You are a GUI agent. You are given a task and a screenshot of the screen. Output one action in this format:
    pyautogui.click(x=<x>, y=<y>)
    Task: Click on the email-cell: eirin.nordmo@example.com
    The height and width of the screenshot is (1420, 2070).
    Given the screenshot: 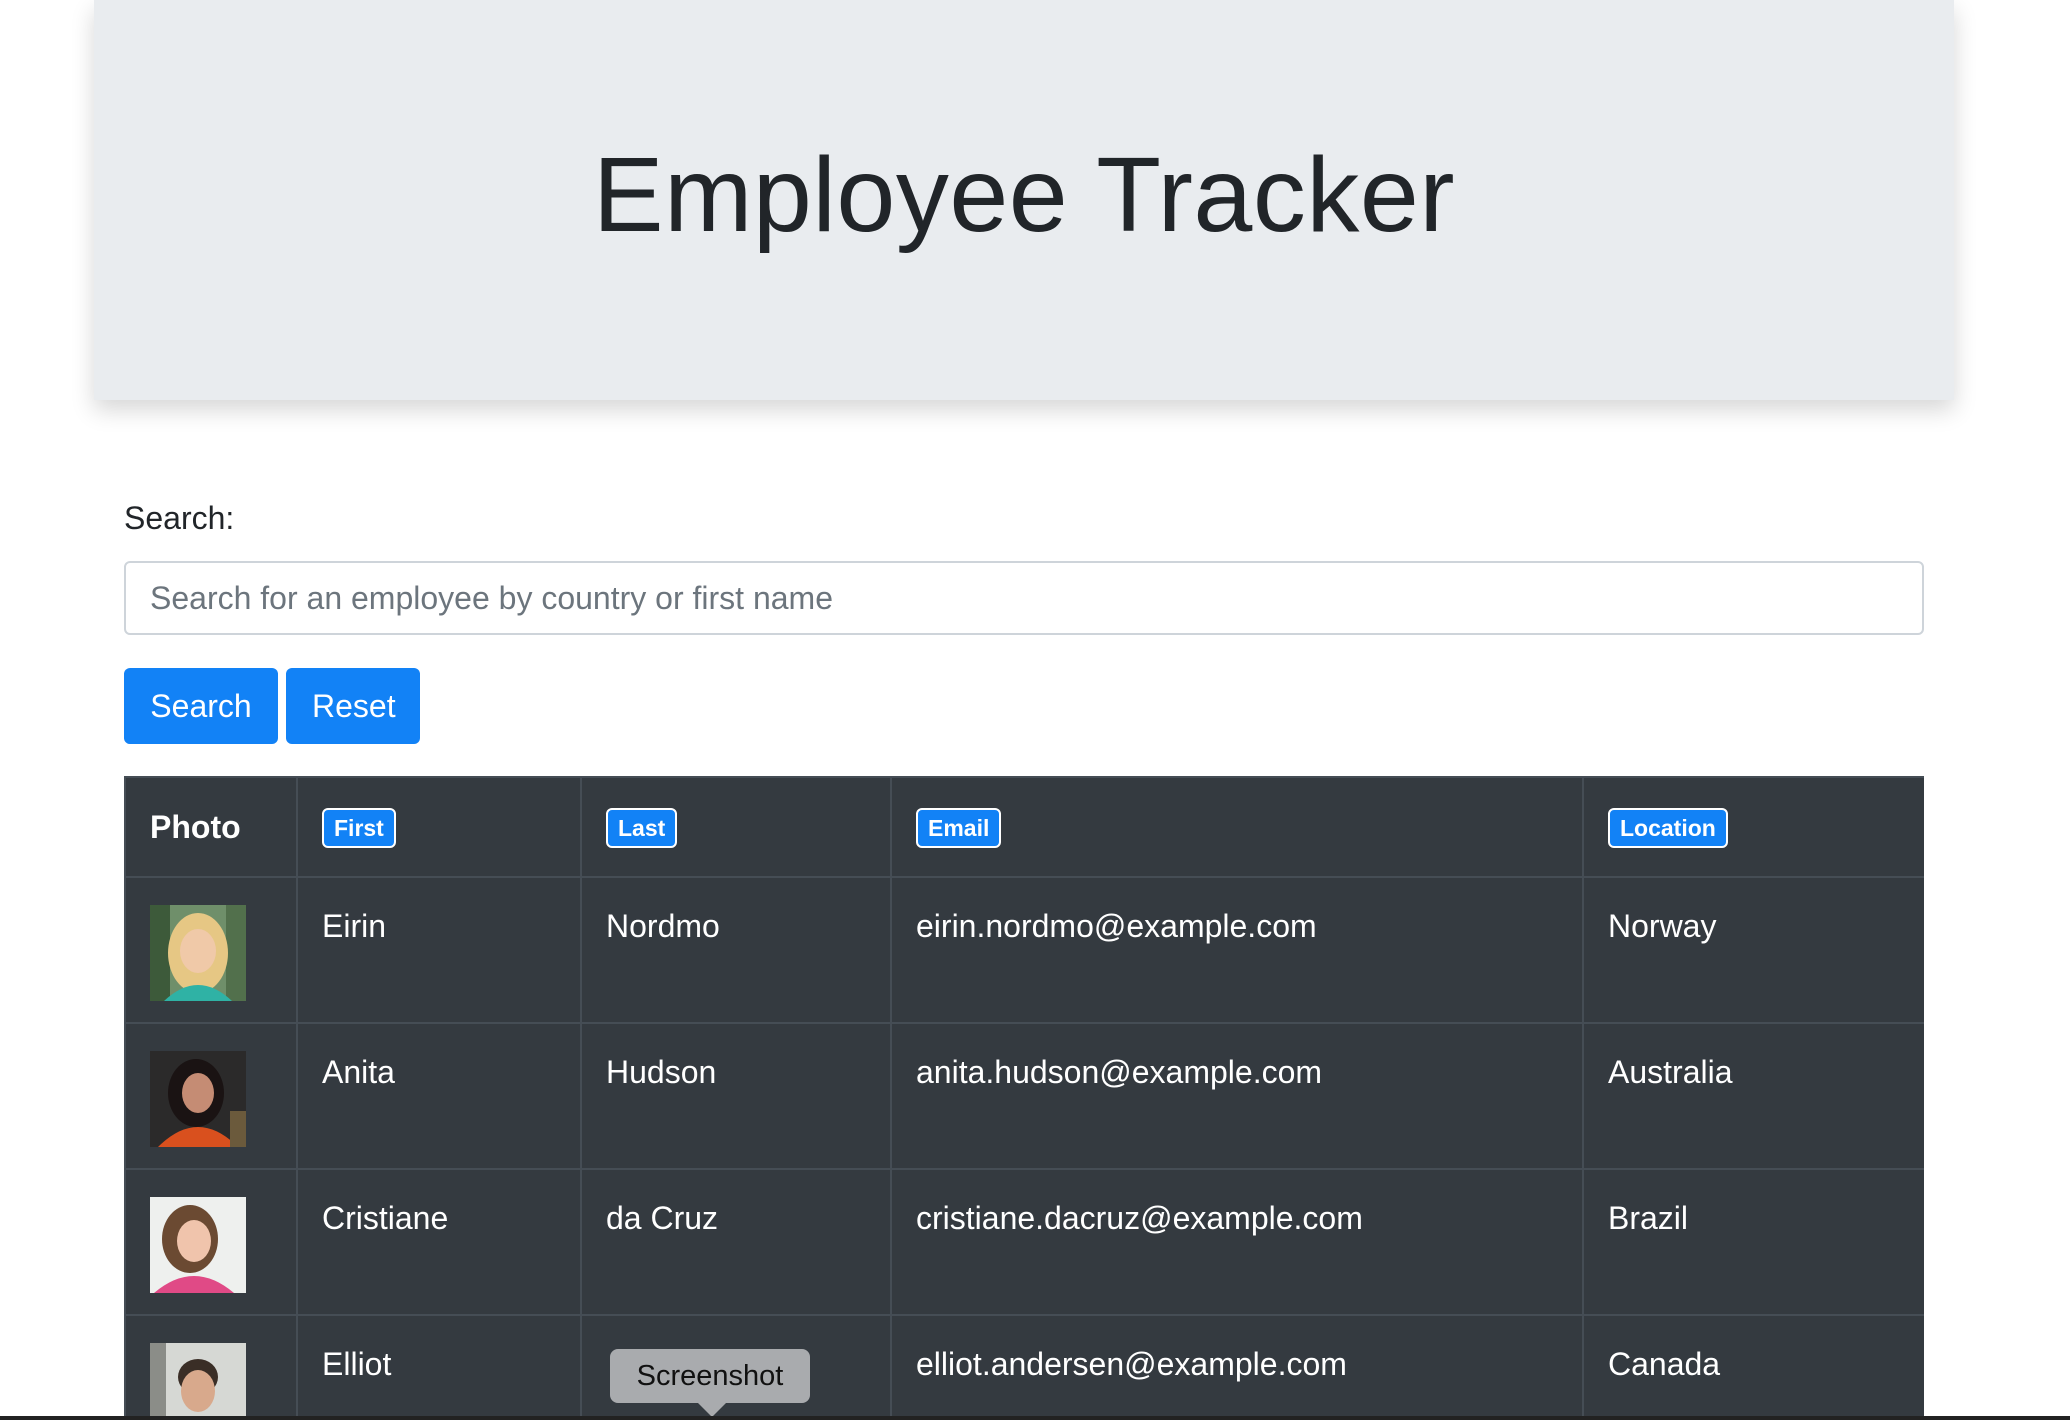 What is the action you would take?
    pyautogui.click(x=1237, y=950)
    